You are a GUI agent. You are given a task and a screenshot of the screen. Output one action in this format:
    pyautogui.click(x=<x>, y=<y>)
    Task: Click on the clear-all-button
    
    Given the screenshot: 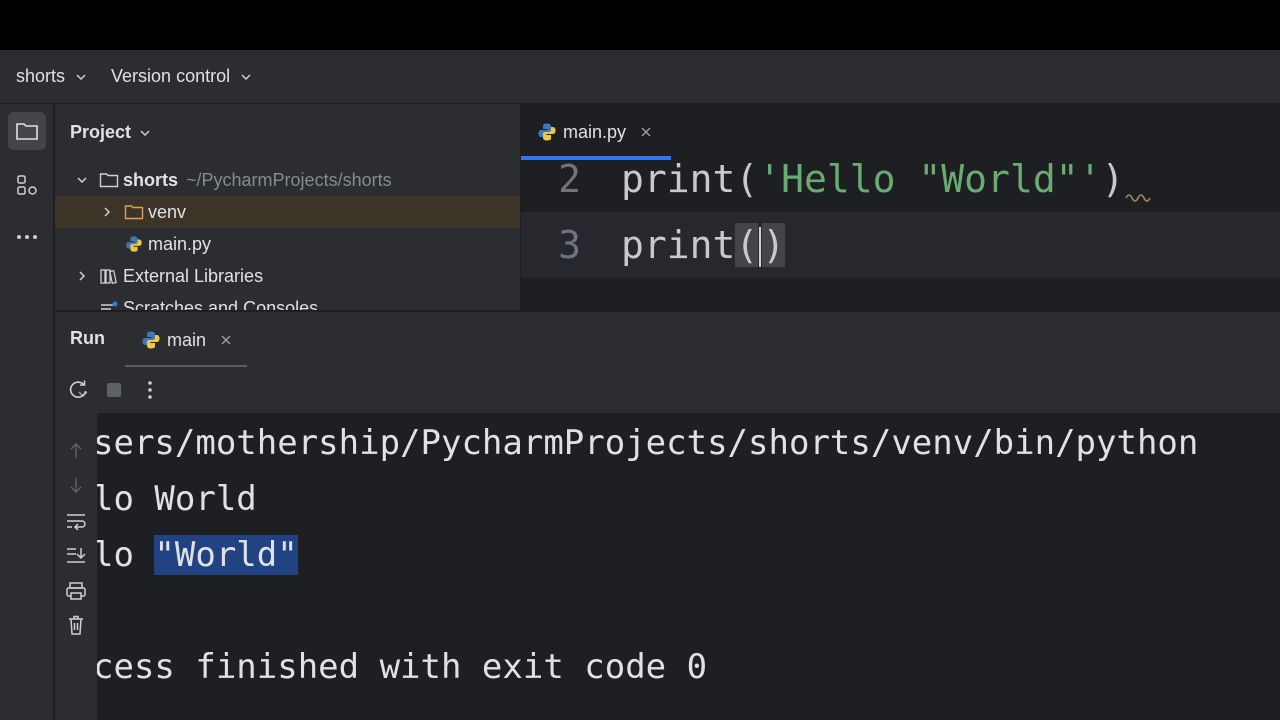 What is the action you would take?
    pyautogui.click(x=76, y=625)
    